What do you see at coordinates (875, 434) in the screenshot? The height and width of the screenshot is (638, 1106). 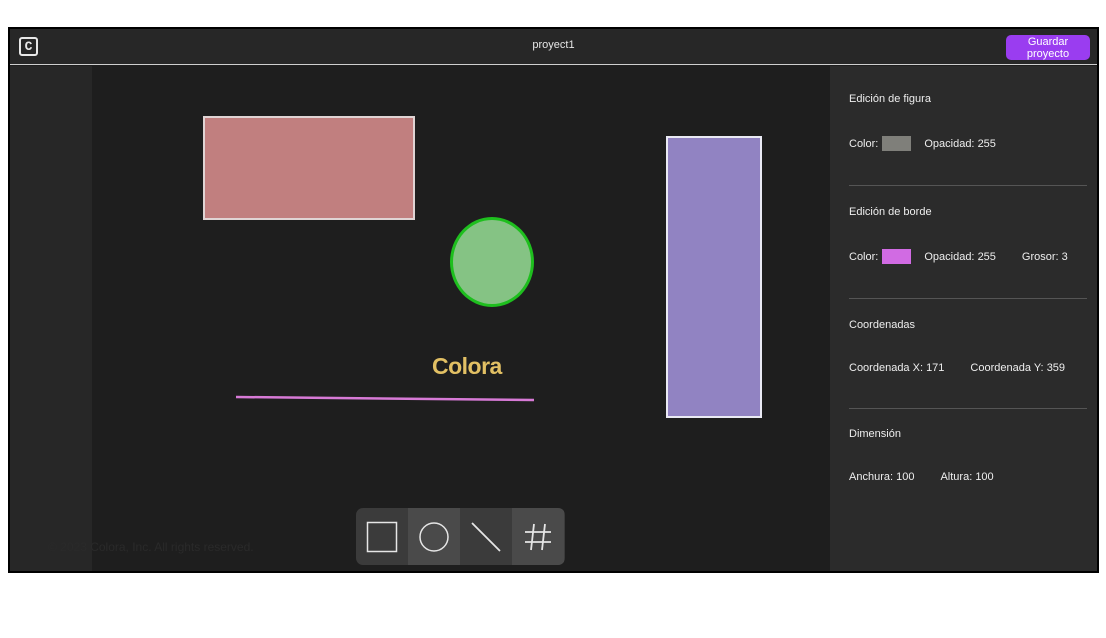 I see `dimension-section-title: Dimensión` at bounding box center [875, 434].